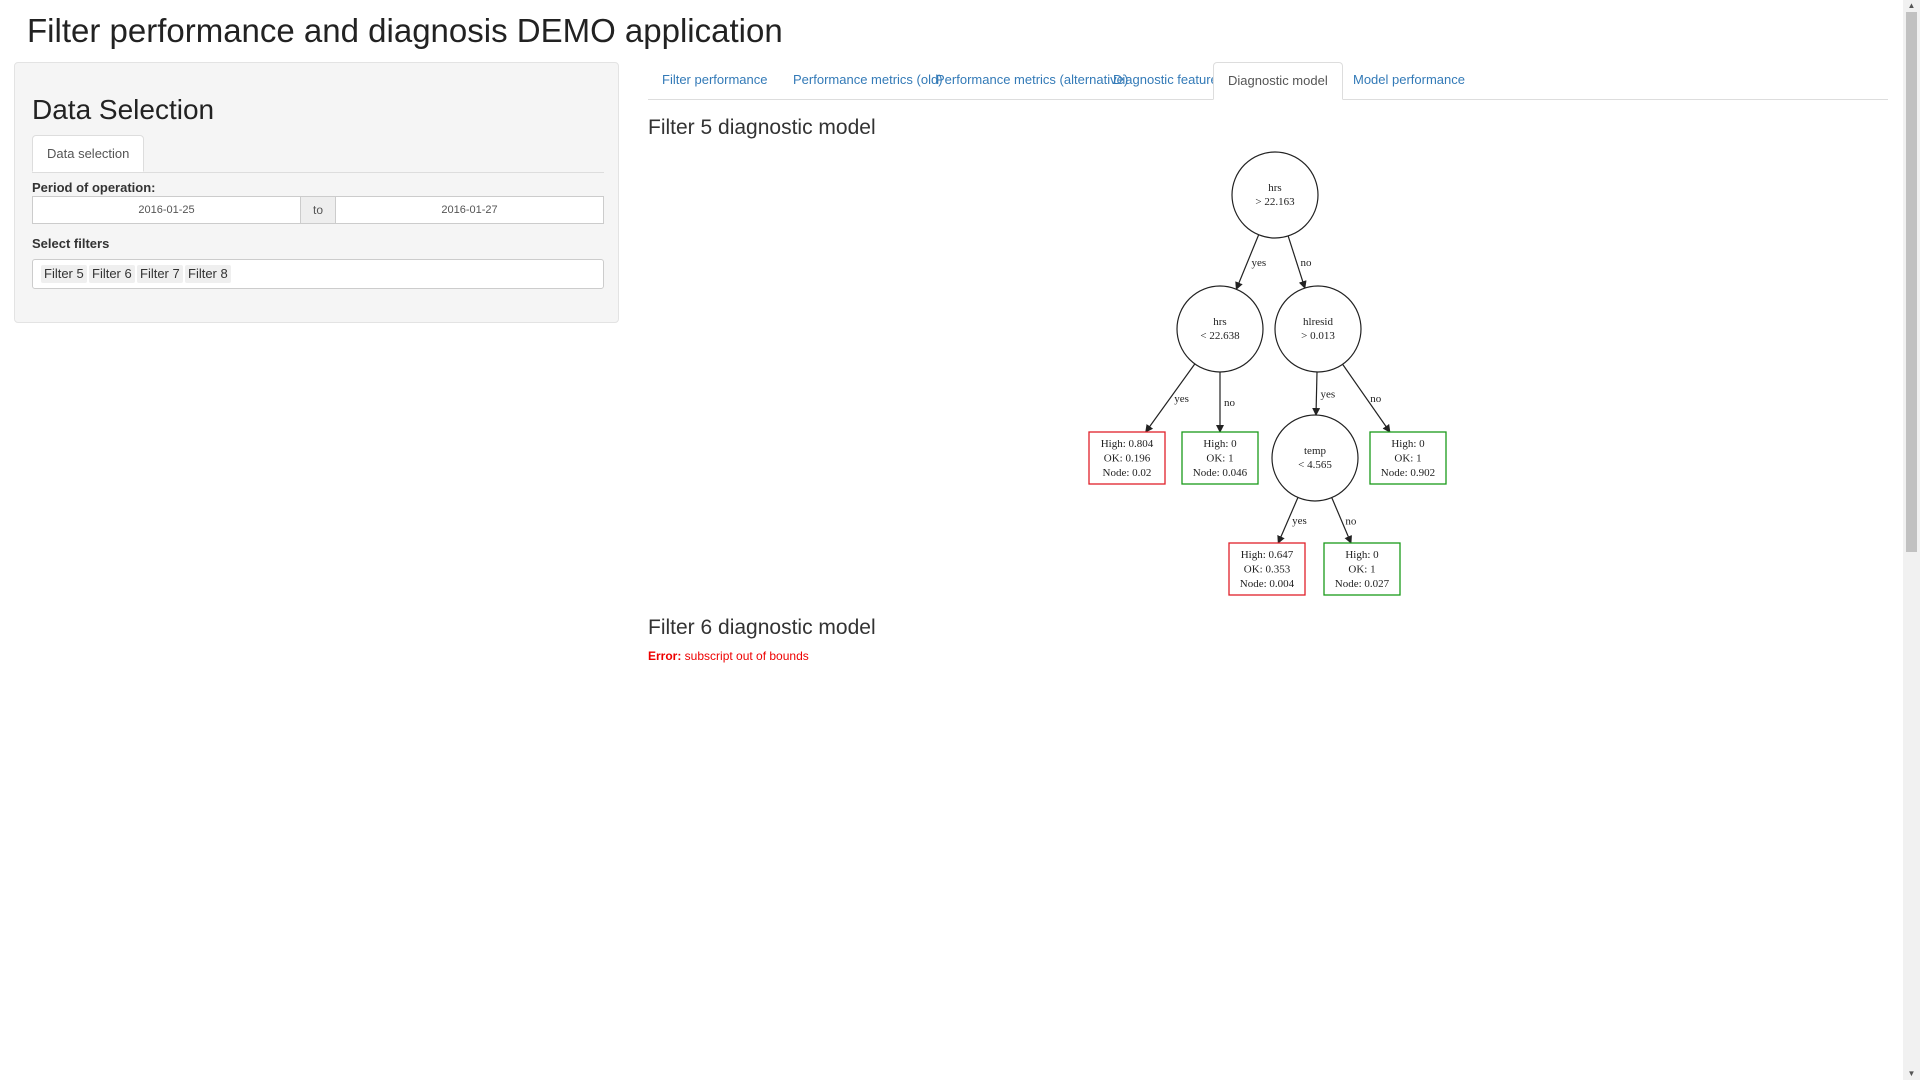 The width and height of the screenshot is (1920, 1080). What do you see at coordinates (71, 243) in the screenshot?
I see `filters-label: Select filters` at bounding box center [71, 243].